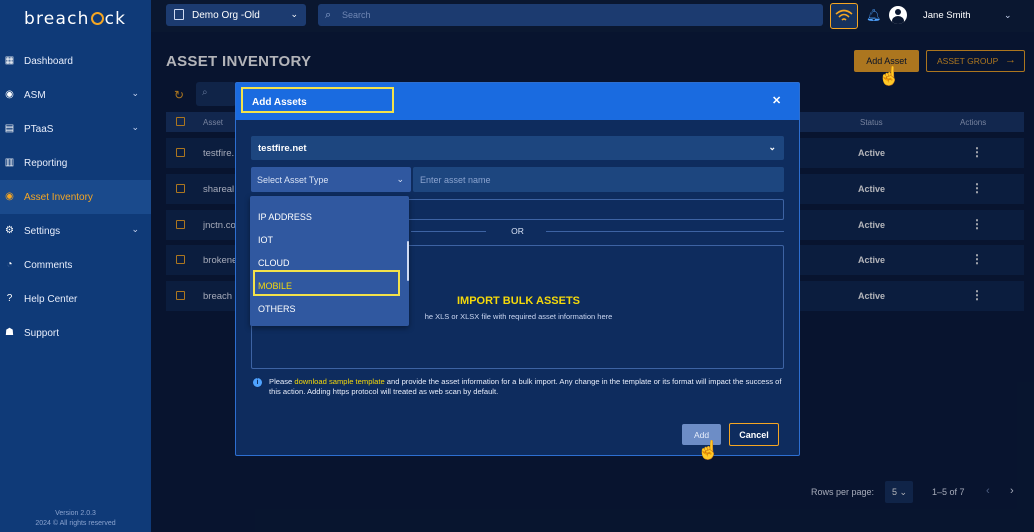 This screenshot has width=1034, height=532. I want to click on info-icon: i, so click(260, 382).